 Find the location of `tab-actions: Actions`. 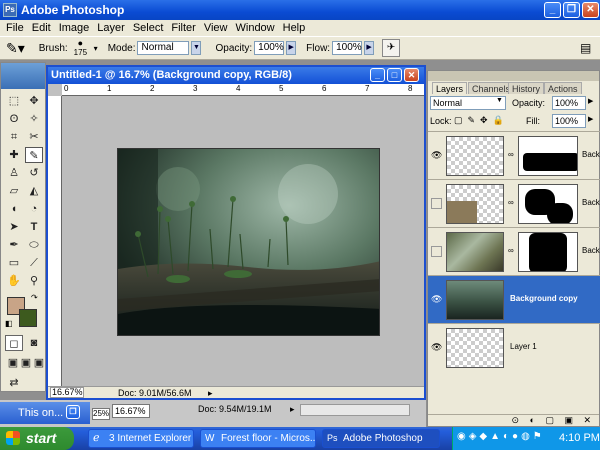

tab-actions: Actions is located at coordinates (563, 88).